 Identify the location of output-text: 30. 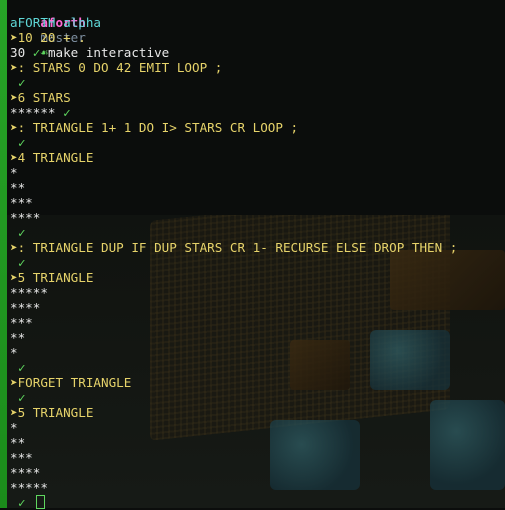
(21, 52).